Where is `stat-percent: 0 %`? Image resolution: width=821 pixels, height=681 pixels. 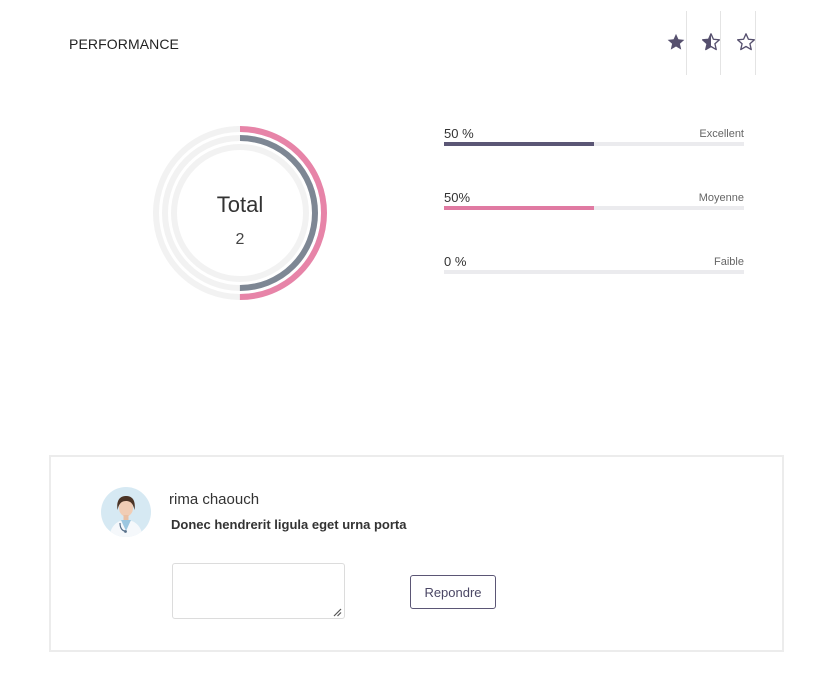
stat-percent: 0 % is located at coordinates (455, 261).